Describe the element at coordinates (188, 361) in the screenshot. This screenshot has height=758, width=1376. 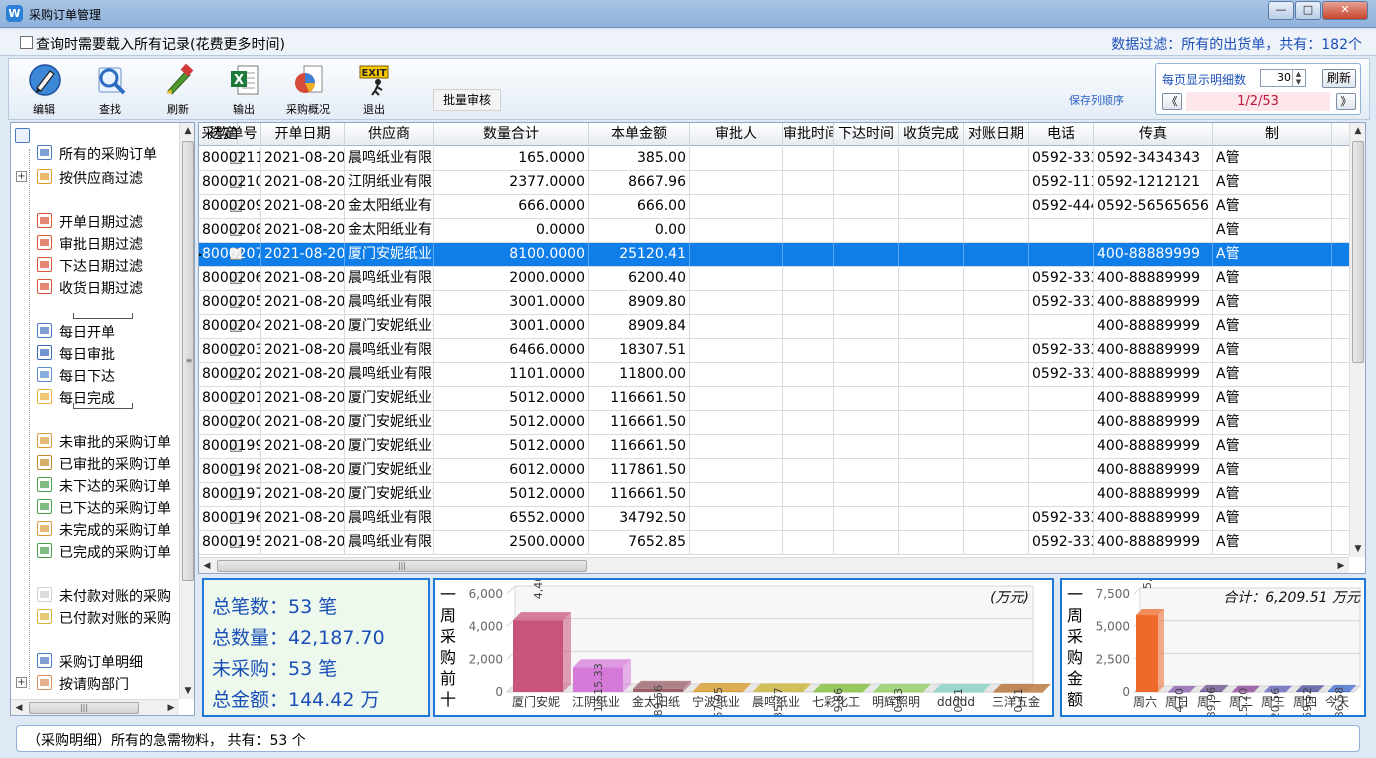
I see `tree-scroll-thumb: ≡` at that location.